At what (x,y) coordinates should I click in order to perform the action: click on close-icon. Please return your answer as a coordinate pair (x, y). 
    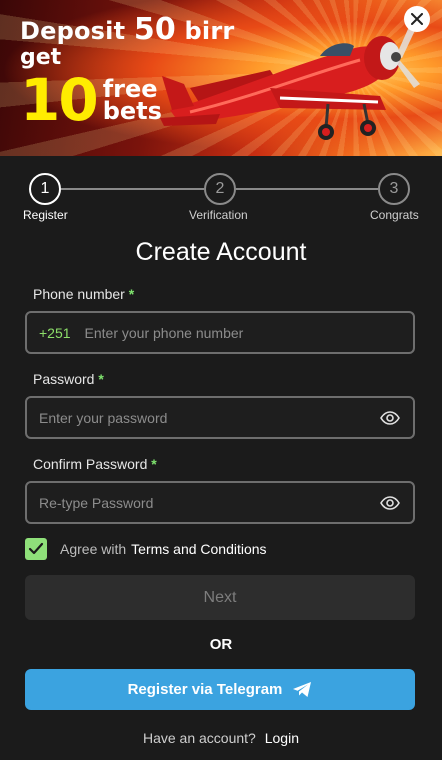
    Looking at the image, I should click on (417, 19).